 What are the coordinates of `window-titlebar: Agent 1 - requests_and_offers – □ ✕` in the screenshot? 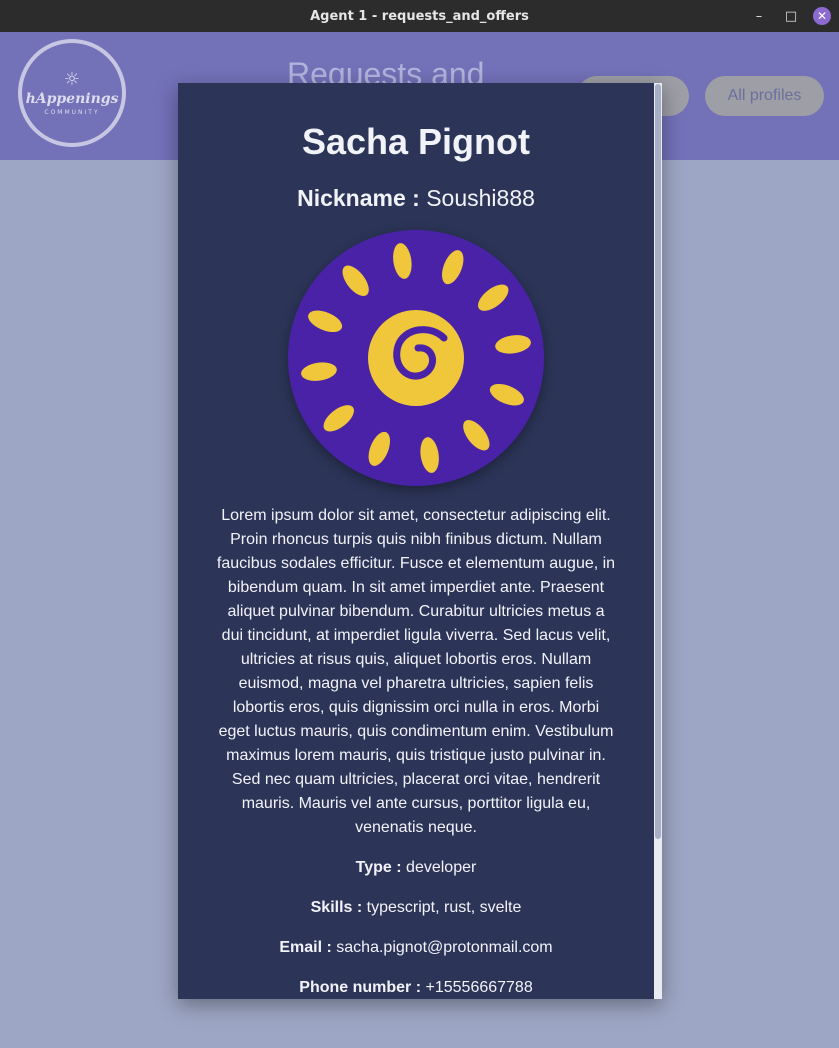 It's located at (419, 16).